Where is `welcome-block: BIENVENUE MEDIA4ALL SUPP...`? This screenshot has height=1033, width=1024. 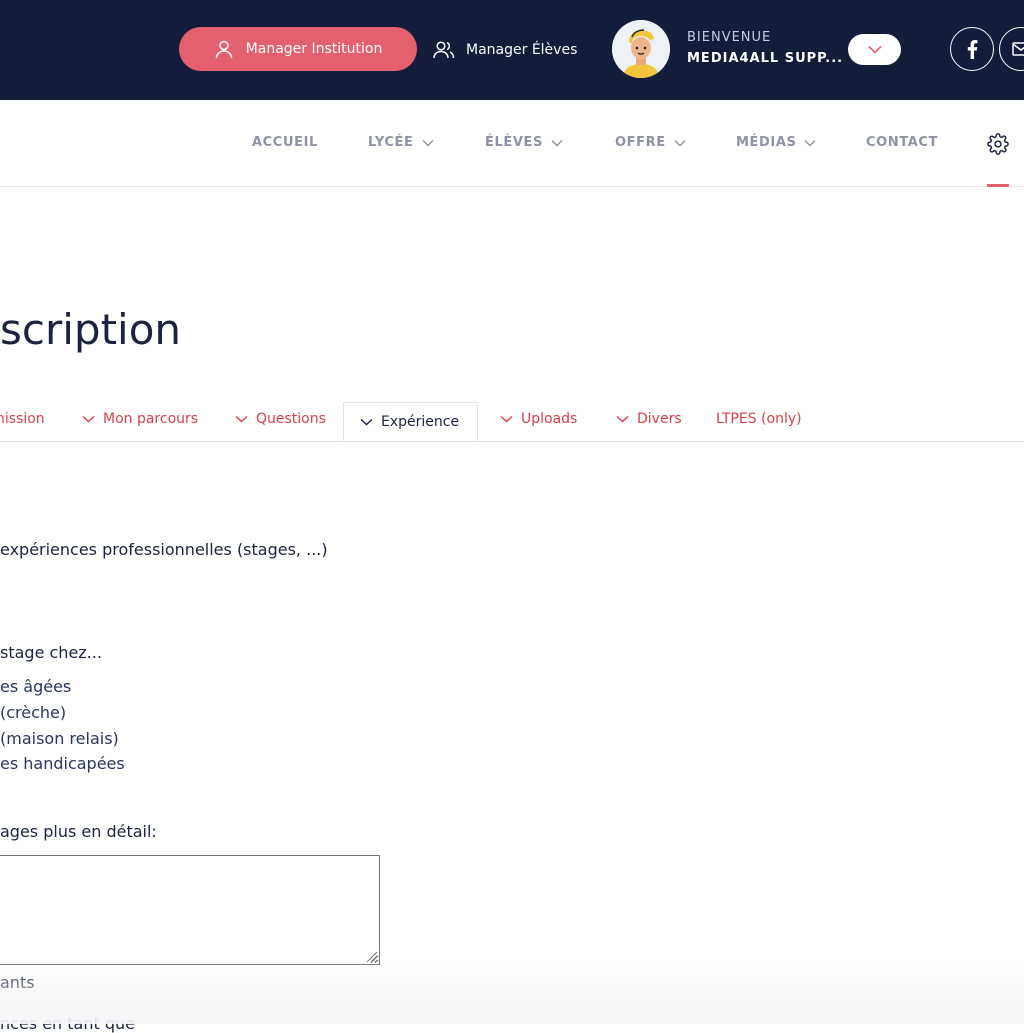
welcome-block: BIENVENUE MEDIA4ALL SUPP... is located at coordinates (765, 48).